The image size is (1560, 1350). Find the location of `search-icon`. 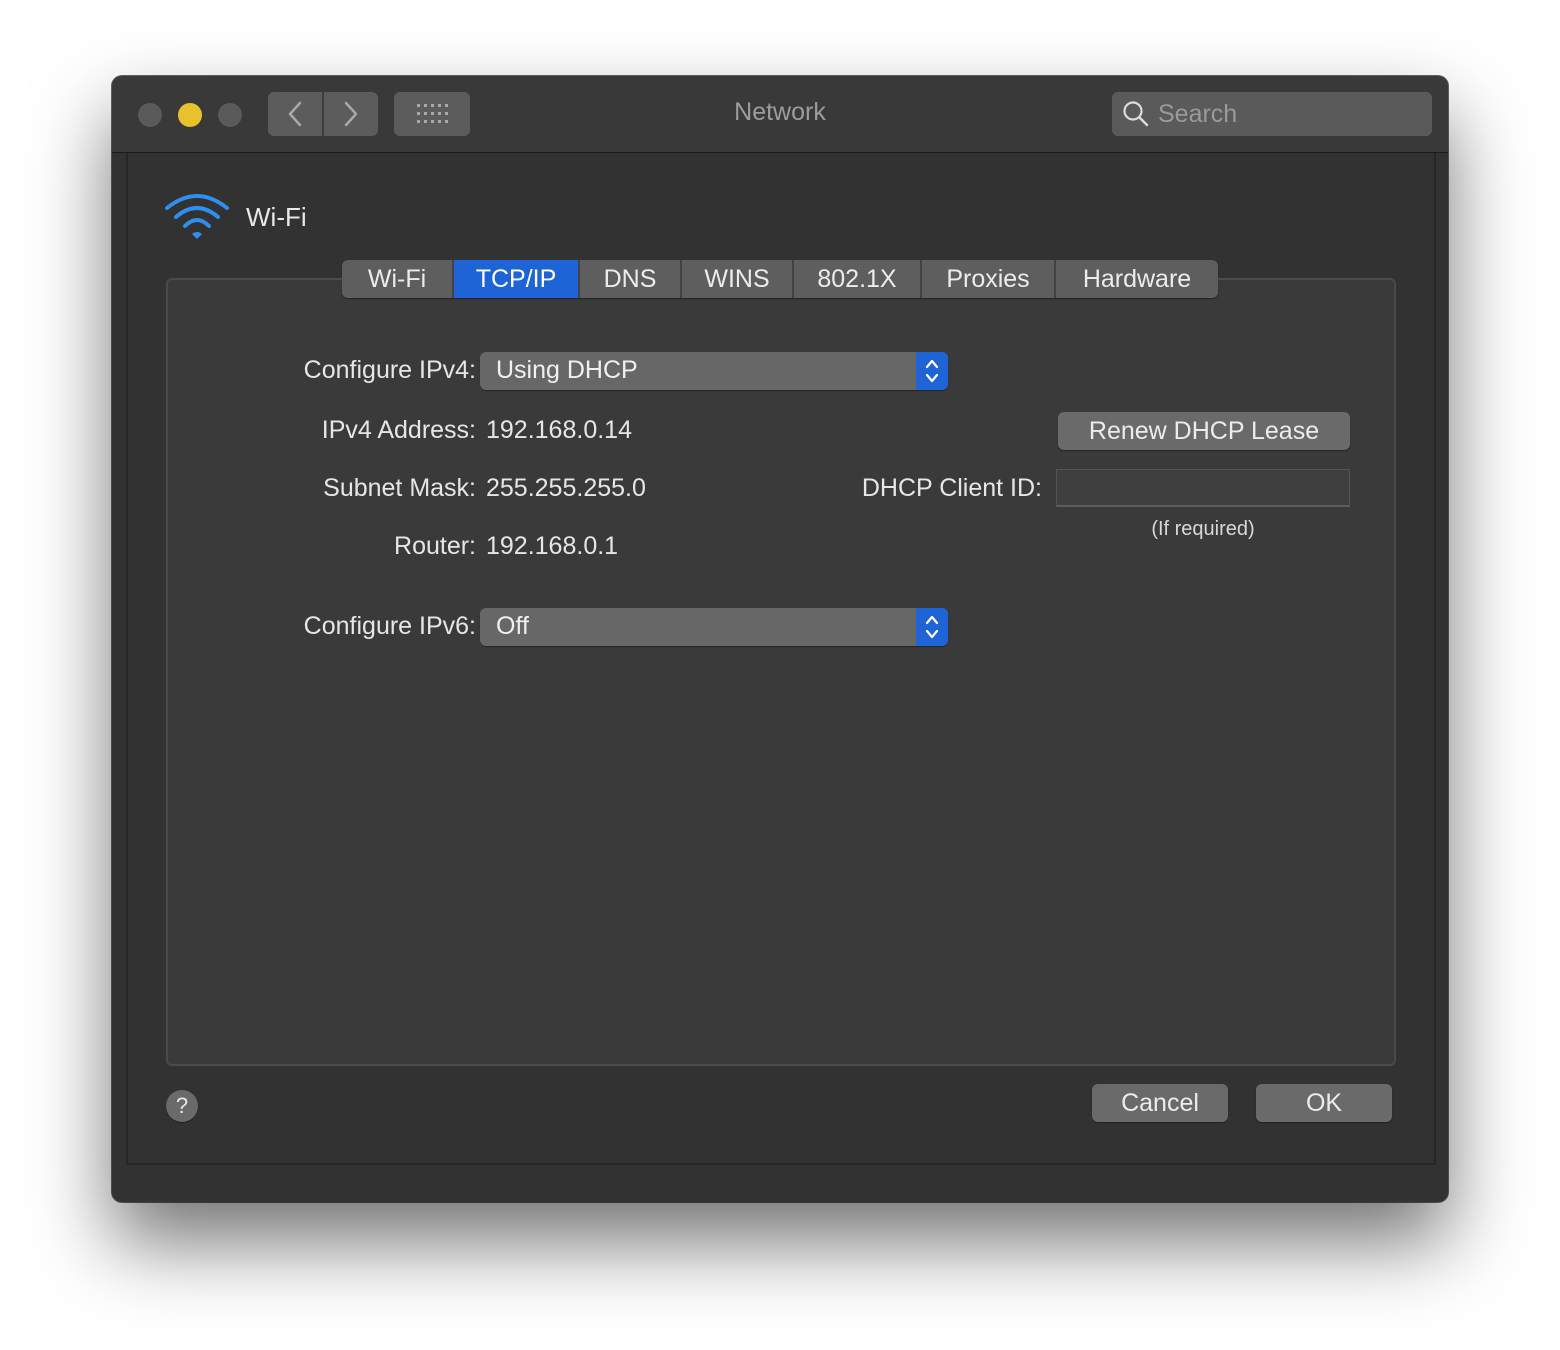

search-icon is located at coordinates (1136, 114).